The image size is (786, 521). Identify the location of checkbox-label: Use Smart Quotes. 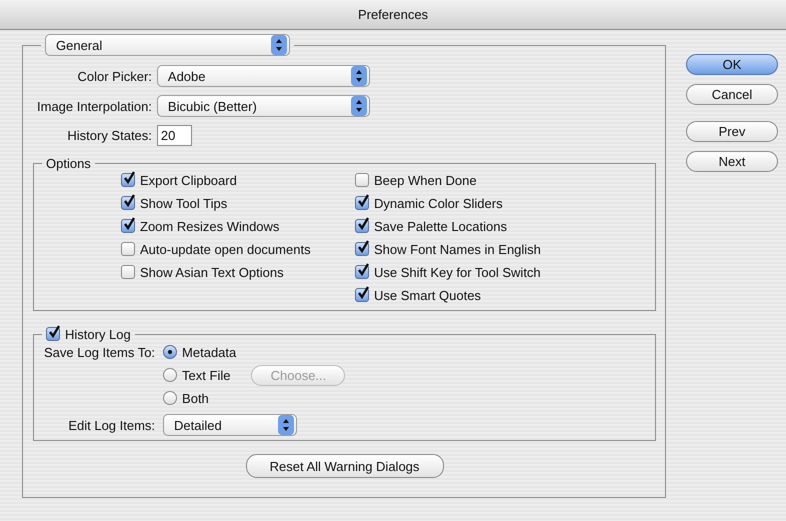
(427, 295).